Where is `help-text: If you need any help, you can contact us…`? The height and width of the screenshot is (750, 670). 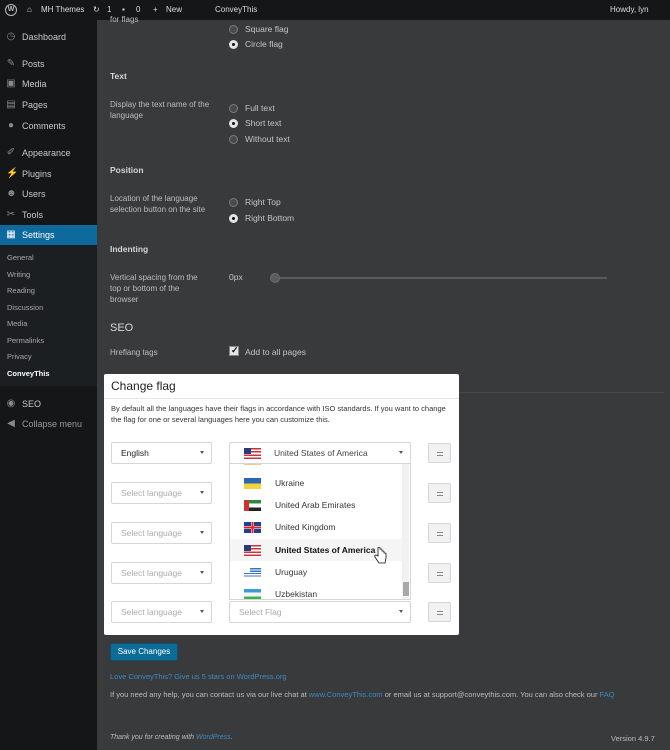
help-text: If you need any help, you can contact us… is located at coordinates (362, 694).